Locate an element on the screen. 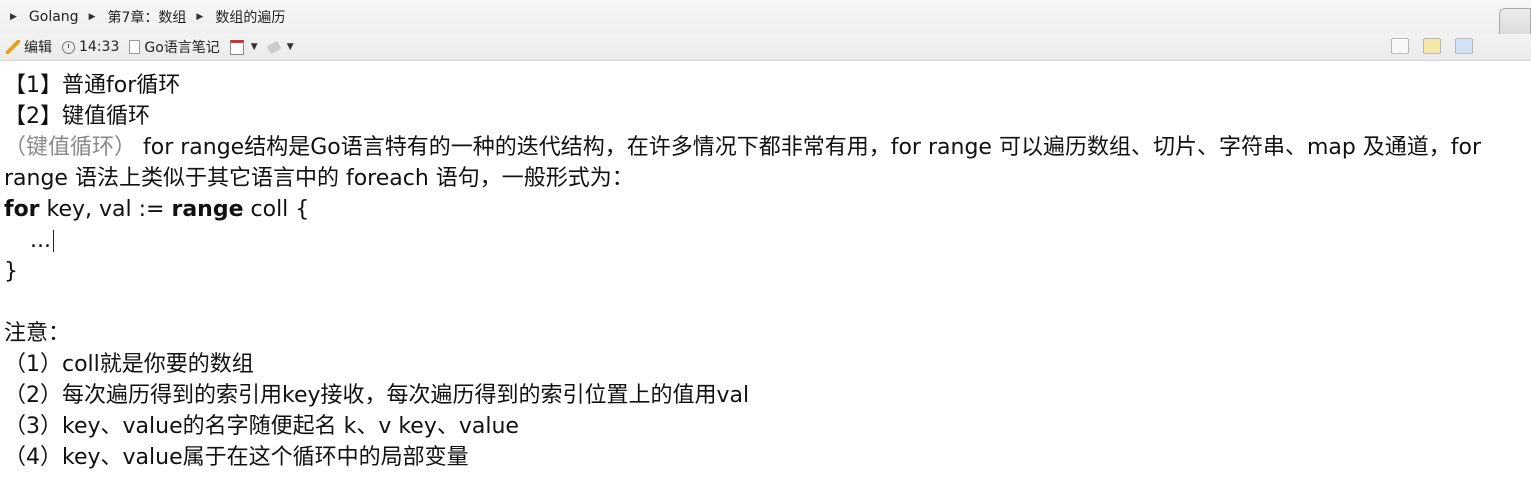 The image size is (1531, 498). list-item: （3）key、value的名字随便起名 k、v key、value is located at coordinates (261, 426).